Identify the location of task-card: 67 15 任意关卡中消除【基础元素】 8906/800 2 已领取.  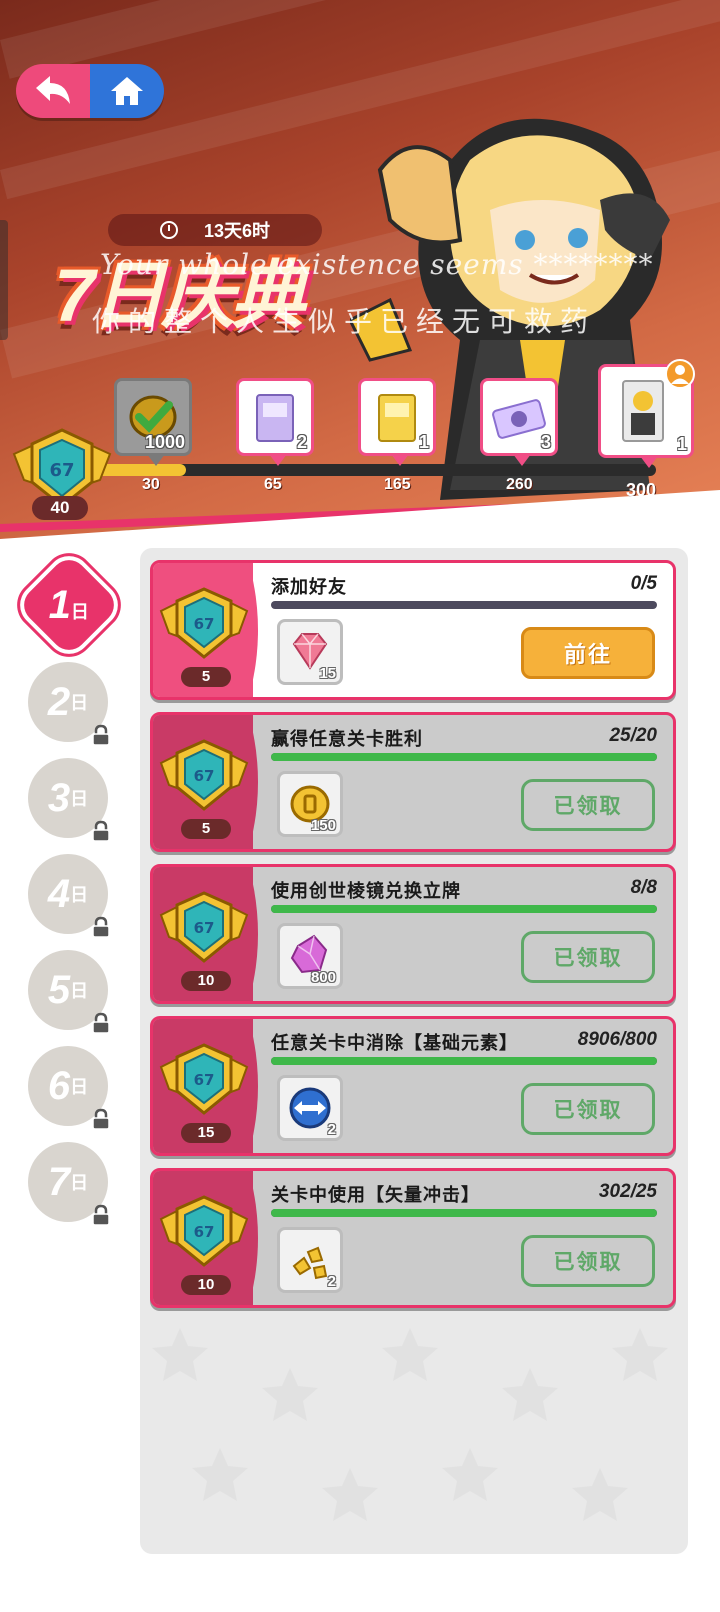
(413, 1086).